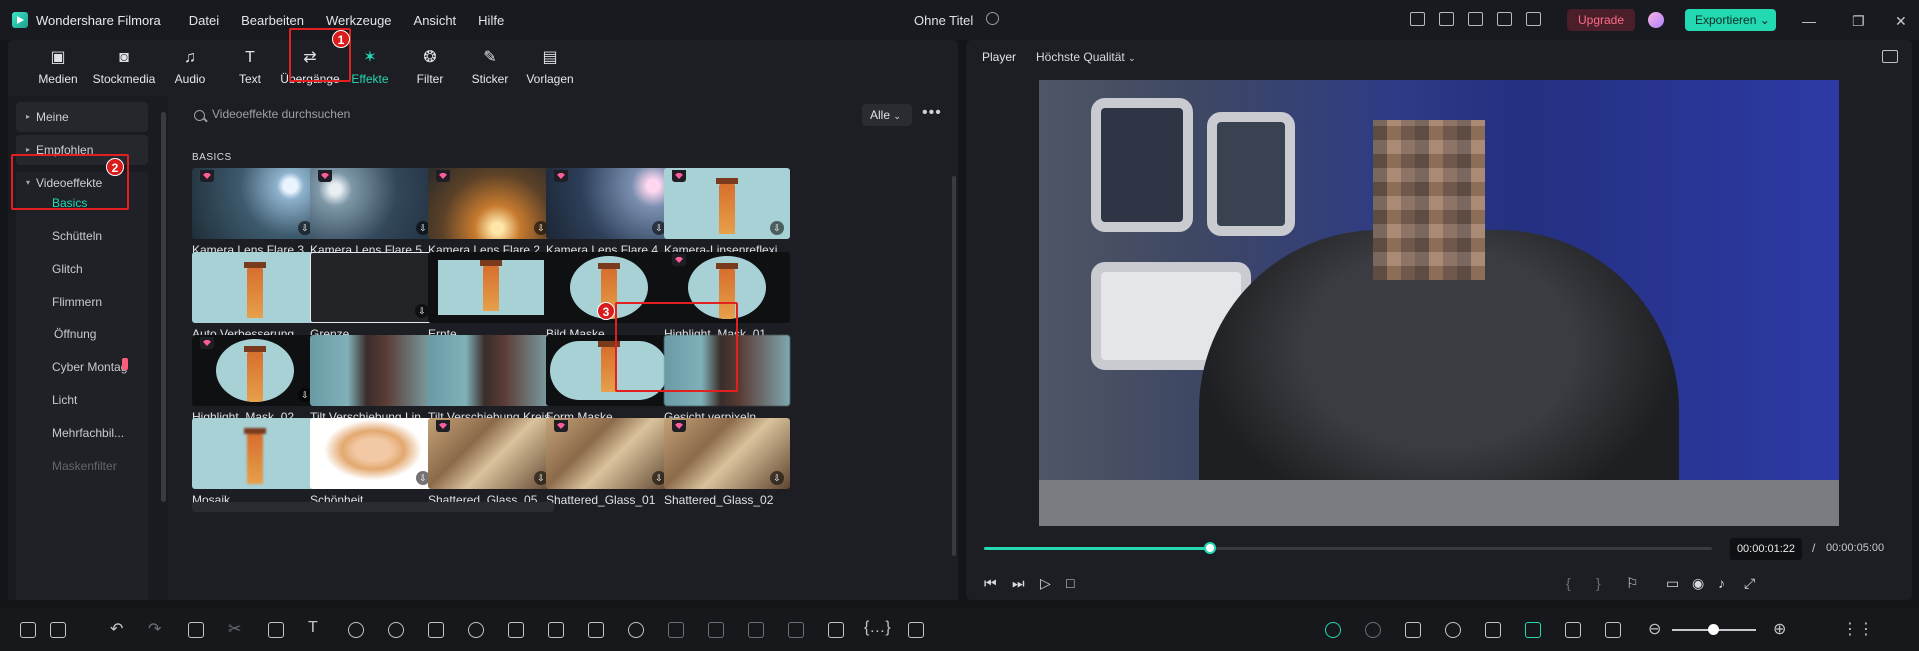 The image size is (1919, 651). Describe the element at coordinates (1779, 629) in the screenshot. I see `zoom-in-icon: ⊕` at that location.